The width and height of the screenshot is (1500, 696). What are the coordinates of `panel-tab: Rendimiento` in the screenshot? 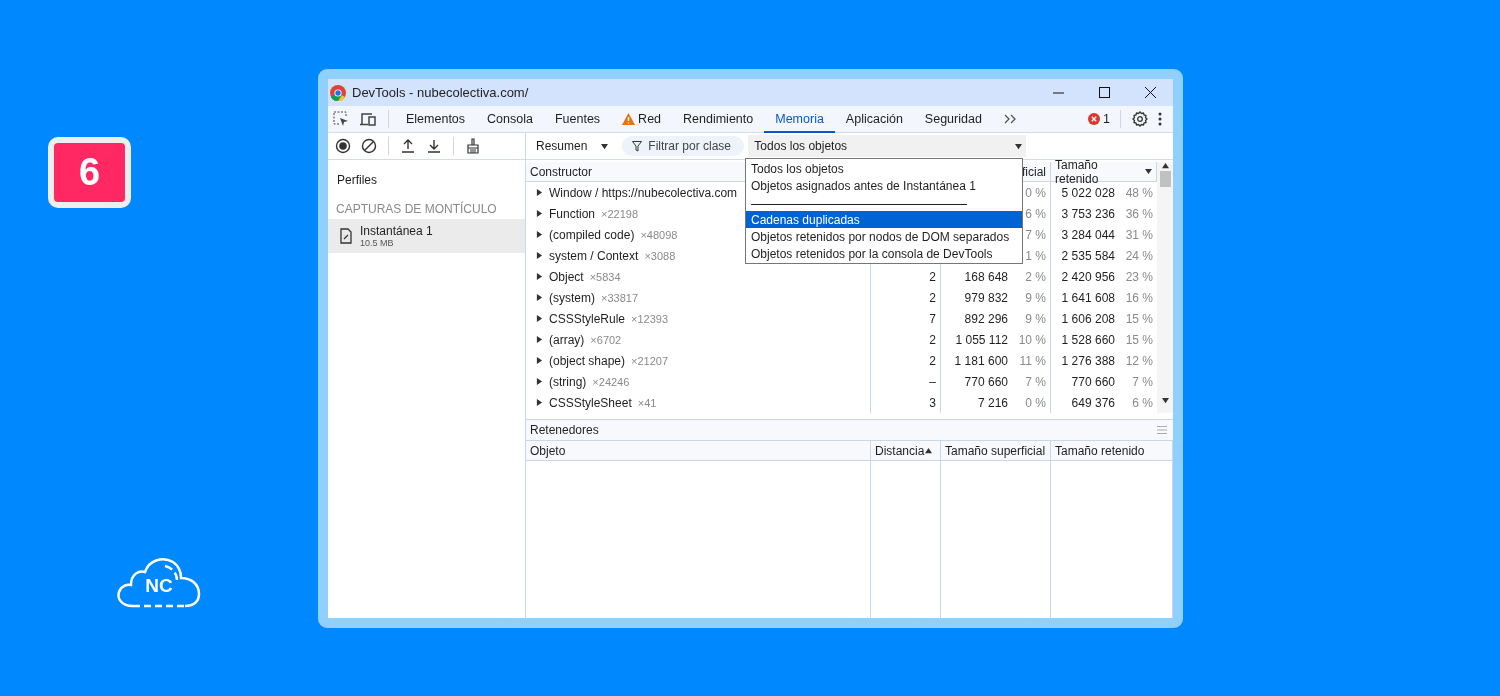 It's located at (718, 119).